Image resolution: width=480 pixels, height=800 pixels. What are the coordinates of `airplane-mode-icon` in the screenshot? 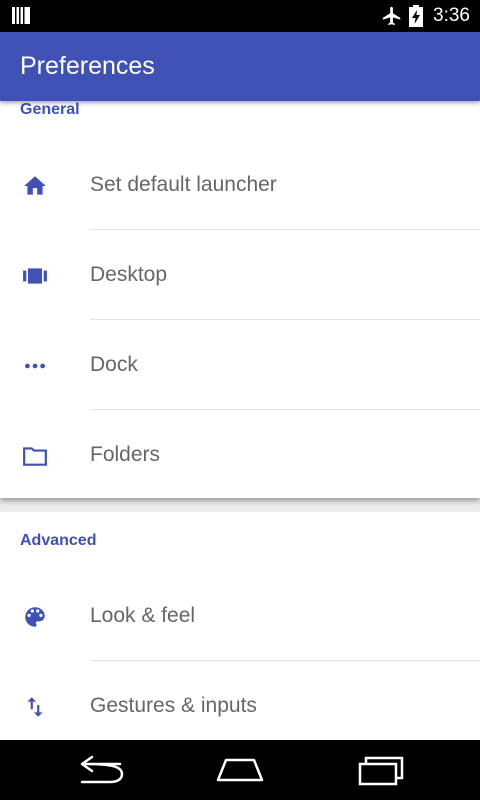 It's located at (391, 16).